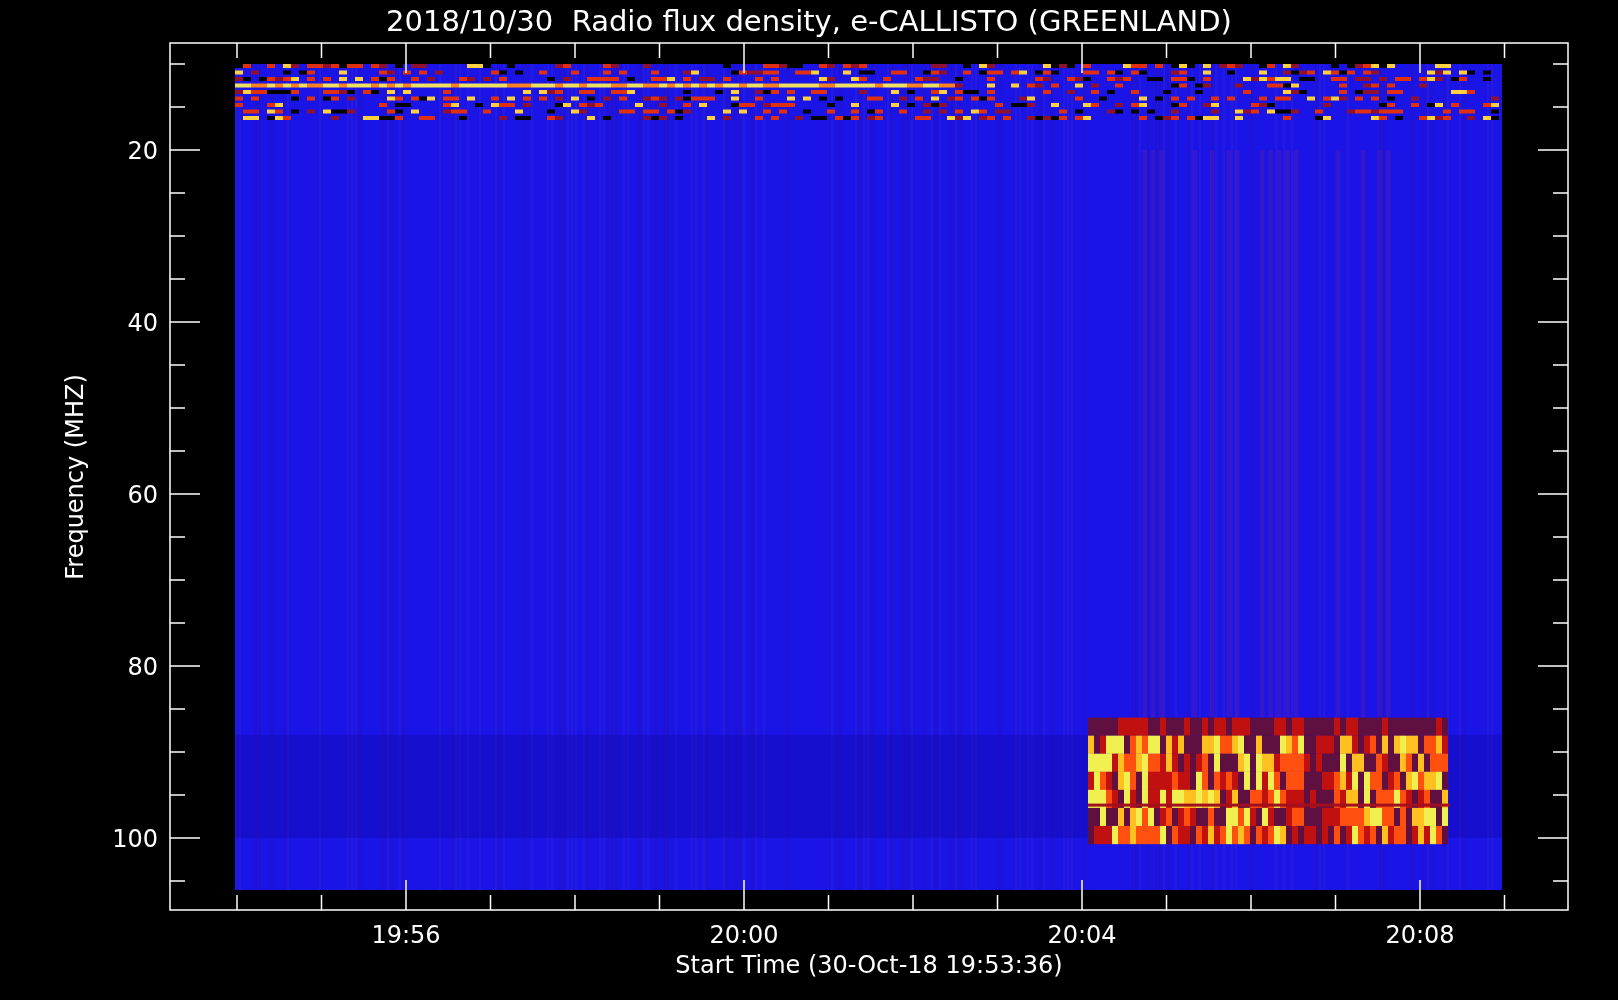 Image resolution: width=1618 pixels, height=1000 pixels. I want to click on tick-label: 60, so click(142, 495).